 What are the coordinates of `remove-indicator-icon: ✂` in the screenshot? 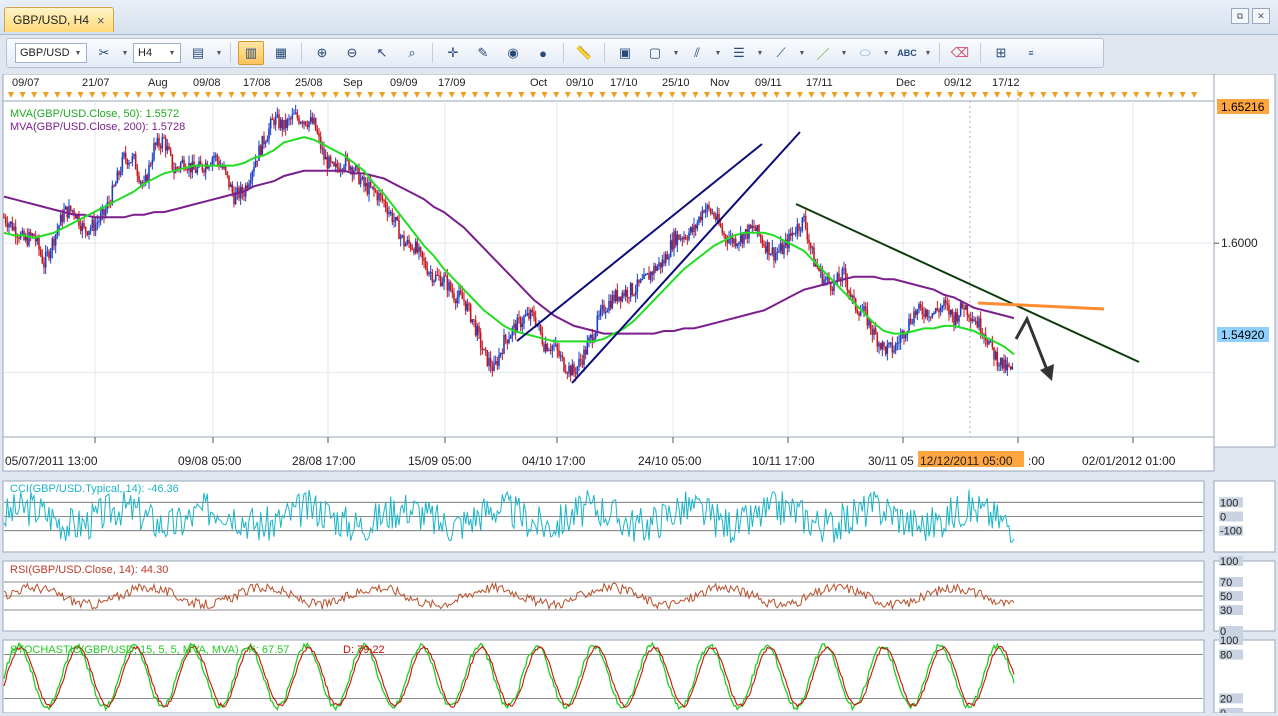 It's located at (104, 53).